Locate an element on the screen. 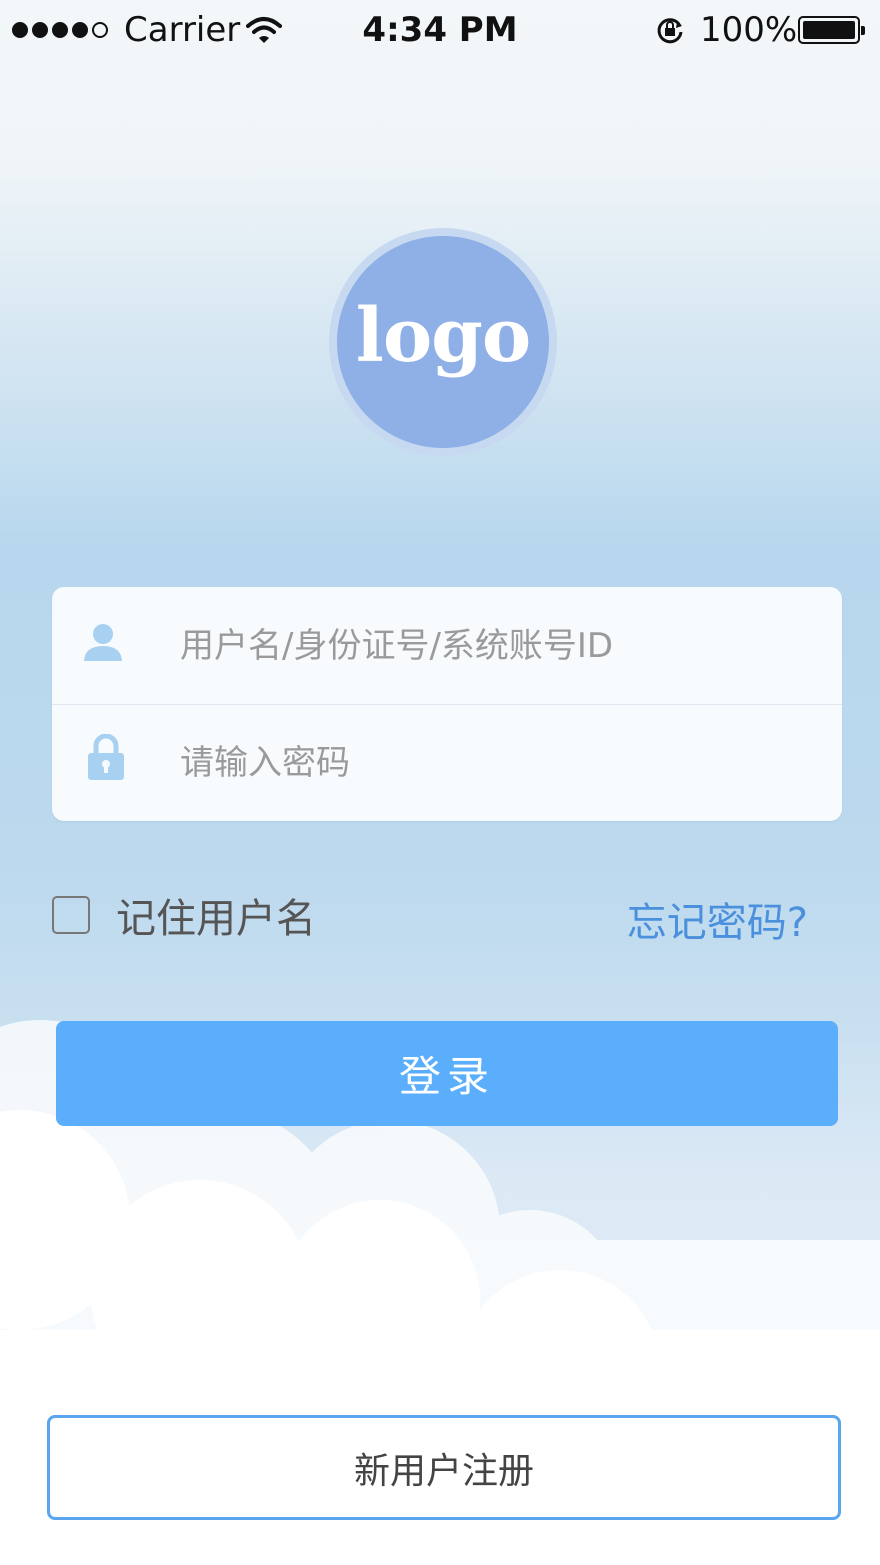 This screenshot has width=880, height=1565. logo-text: logo is located at coordinates (443, 336).